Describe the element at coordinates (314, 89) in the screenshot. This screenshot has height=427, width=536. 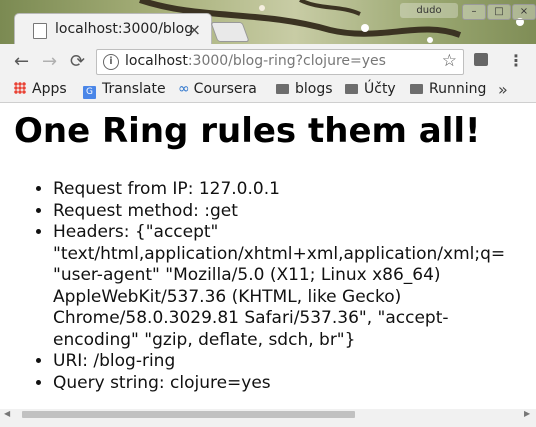
I see `bookmark-label: blogs` at that location.